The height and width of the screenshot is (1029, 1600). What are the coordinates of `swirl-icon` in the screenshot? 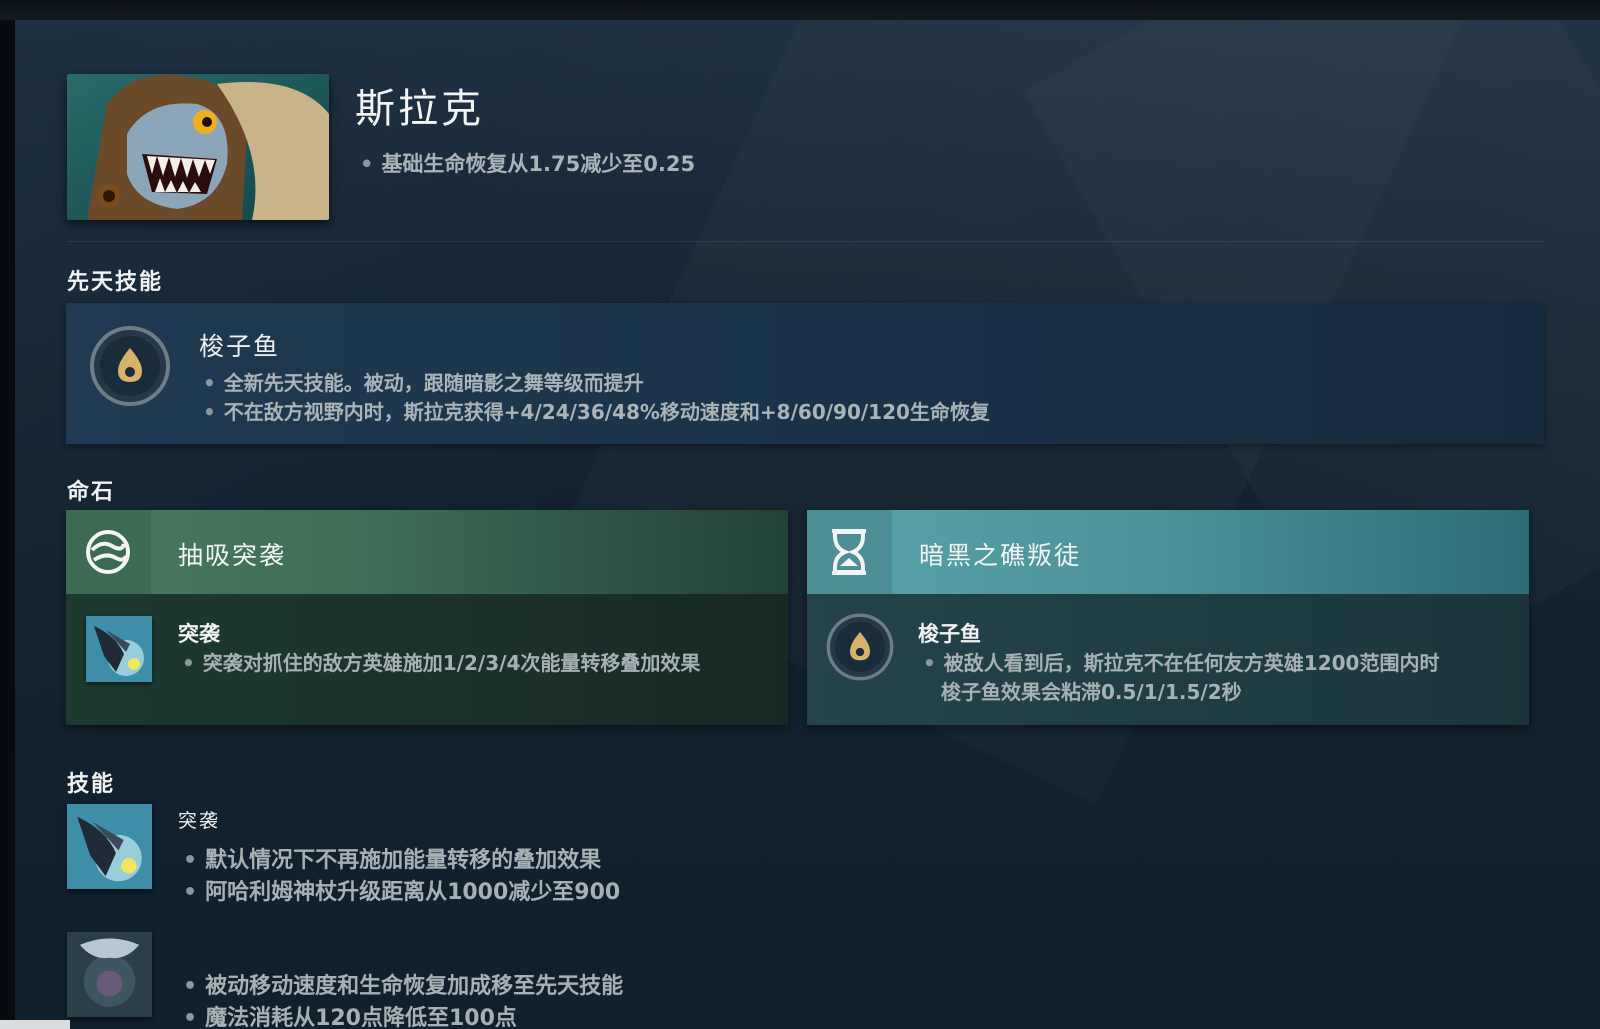 It's located at (108, 552).